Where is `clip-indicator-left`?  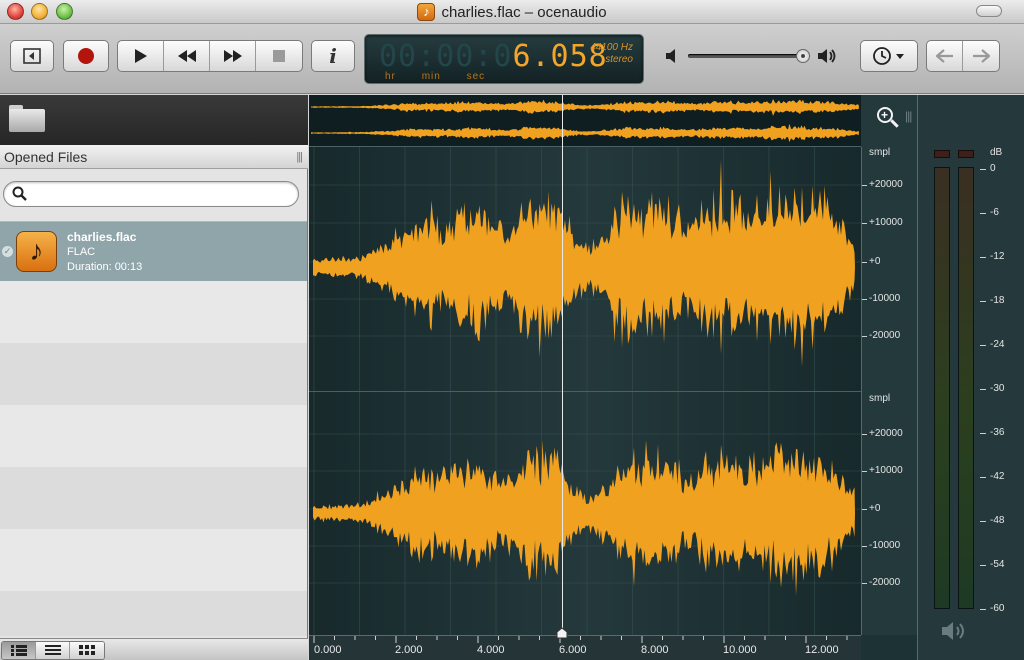 clip-indicator-left is located at coordinates (942, 154).